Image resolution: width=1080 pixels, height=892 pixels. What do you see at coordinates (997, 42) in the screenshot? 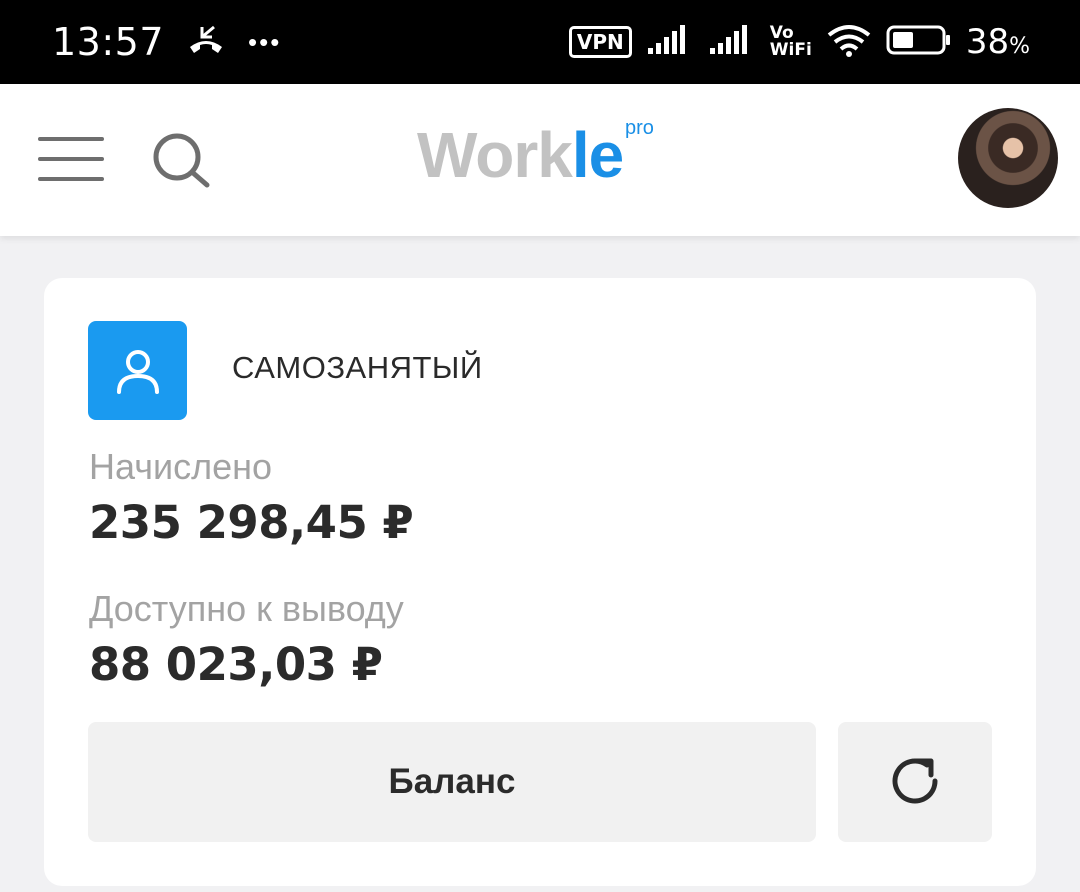
I see `battery-percent: 38%` at bounding box center [997, 42].